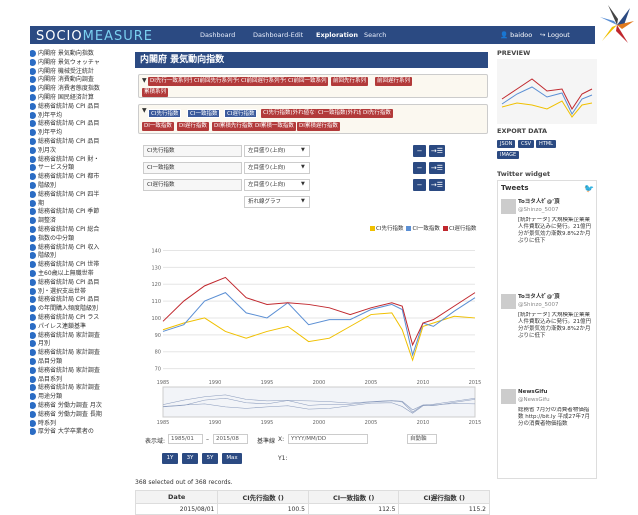 The image size is (638, 515). Describe the element at coordinates (80, 177) in the screenshot. I see `sidebar-item: 総務省統計局 CPI 都市` at that location.